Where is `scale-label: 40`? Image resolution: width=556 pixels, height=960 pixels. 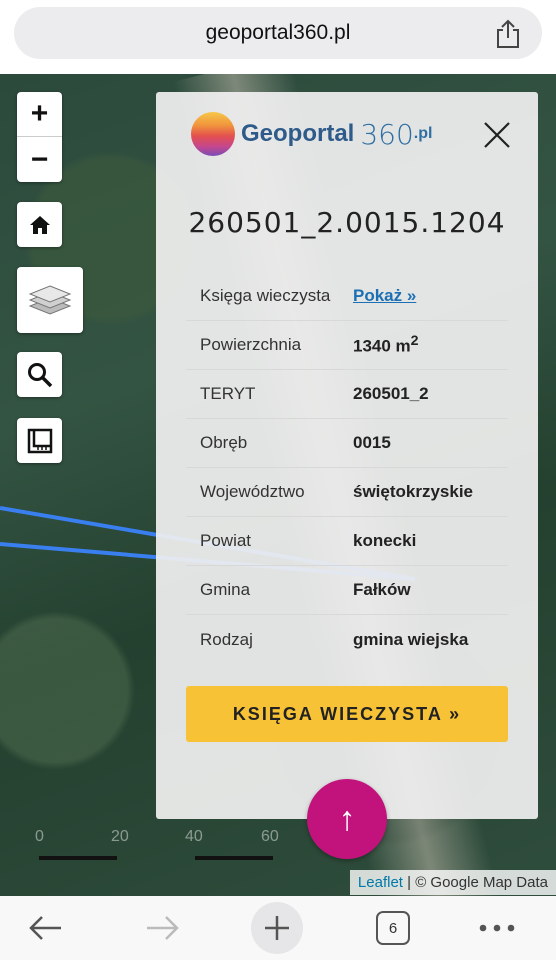 scale-label: 40 is located at coordinates (194, 836).